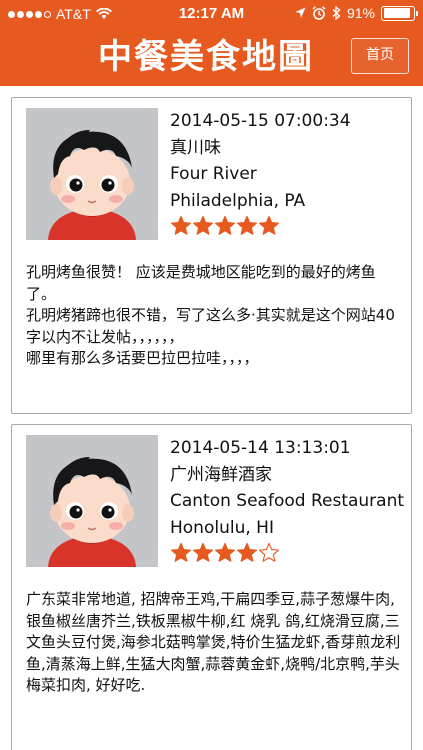  I want to click on nav-bar: 中餐美食地圖 首页, so click(211, 57).